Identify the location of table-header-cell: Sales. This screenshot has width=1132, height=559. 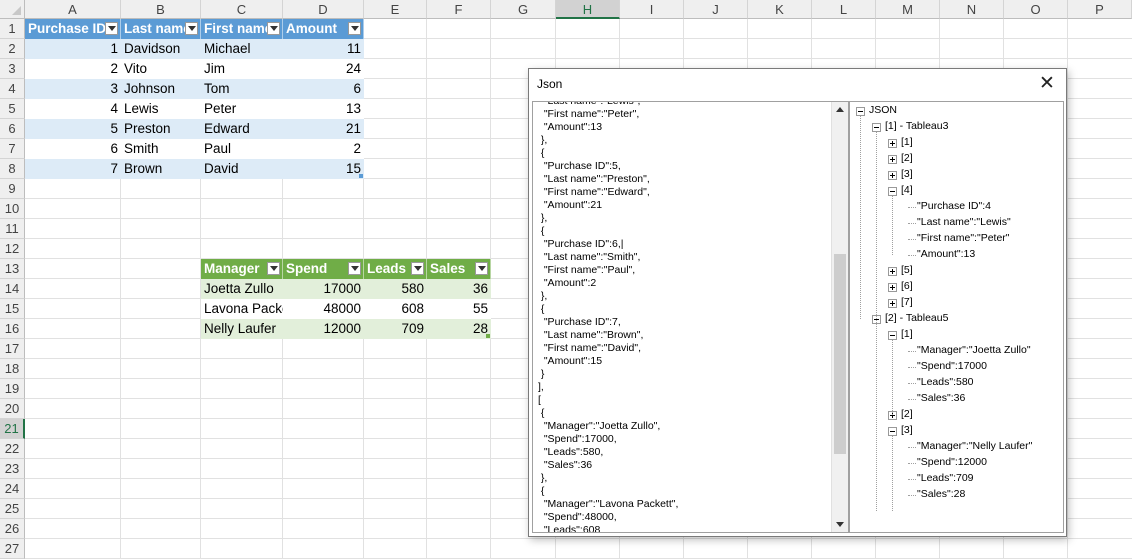
(459, 269).